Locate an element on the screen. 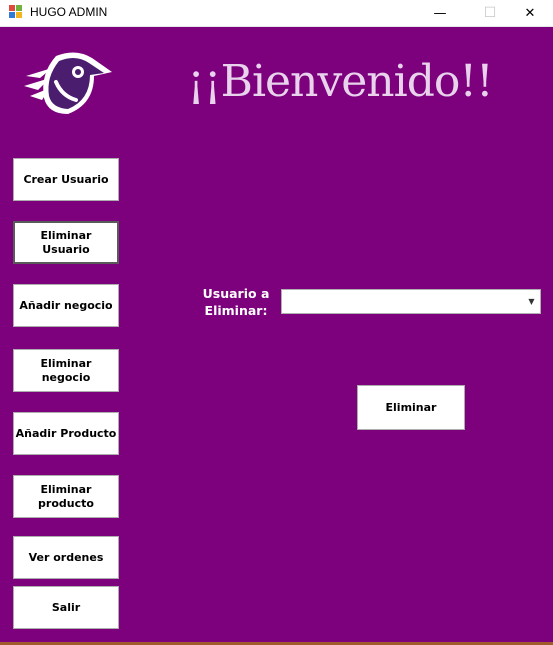 This screenshot has width=553, height=645. welcome-heading: ¡¡Bienvenido!! is located at coordinates (340, 81).